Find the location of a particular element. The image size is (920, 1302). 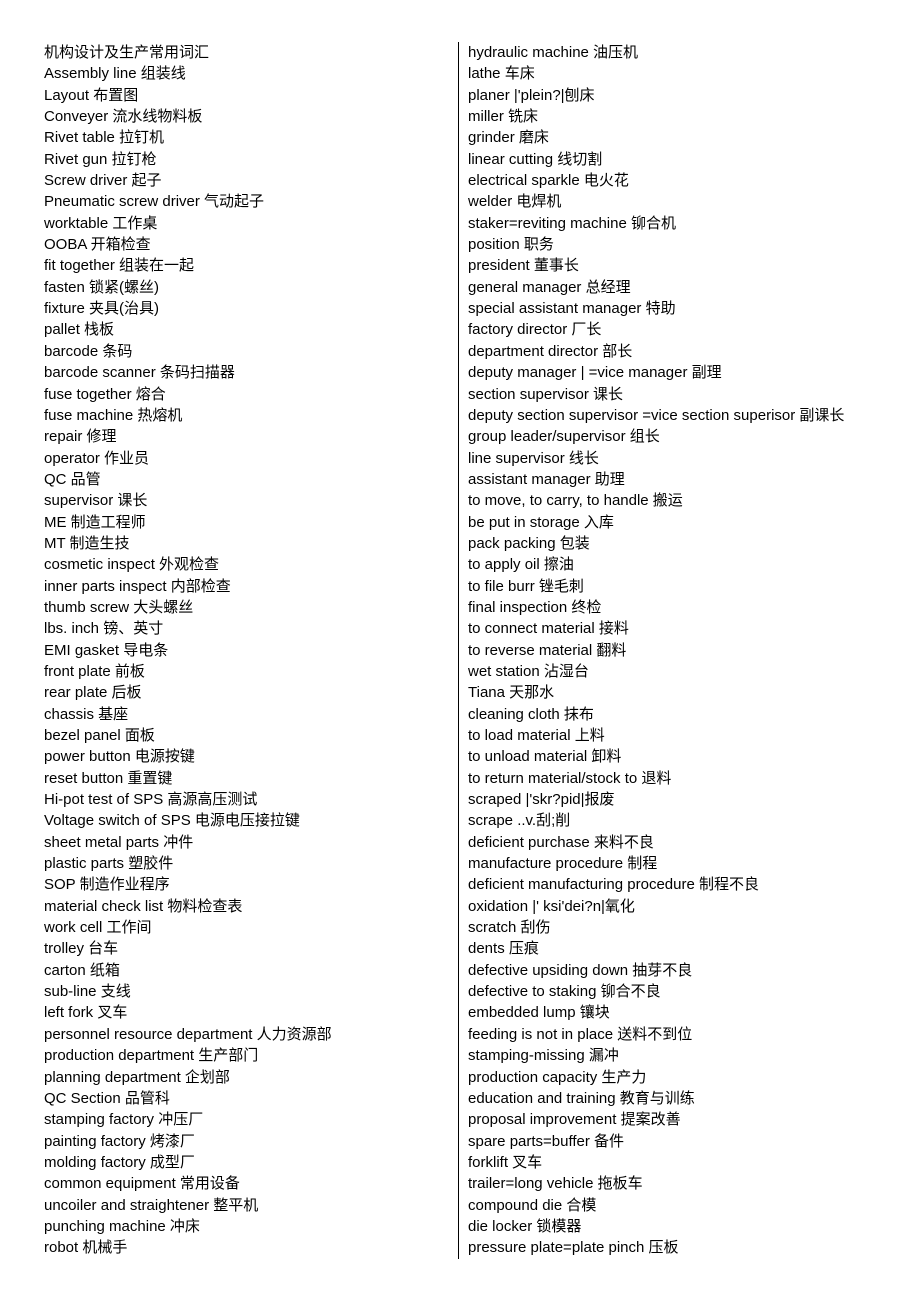

glossary-entry: to file burr 锉毛刺 is located at coordinates (526, 586).